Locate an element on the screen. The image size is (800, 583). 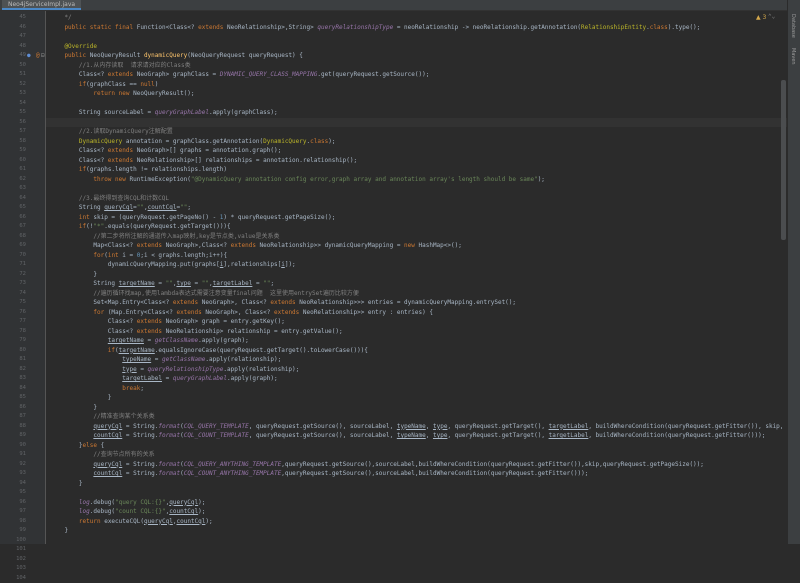
line-number: 93 is located at coordinates (13, 474).